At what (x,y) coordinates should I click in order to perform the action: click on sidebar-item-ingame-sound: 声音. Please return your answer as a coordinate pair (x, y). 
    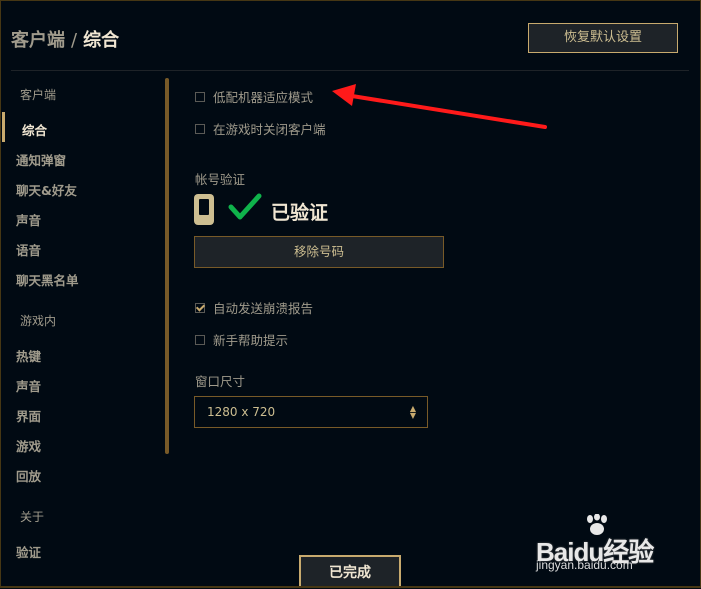
    Looking at the image, I should click on (28, 385).